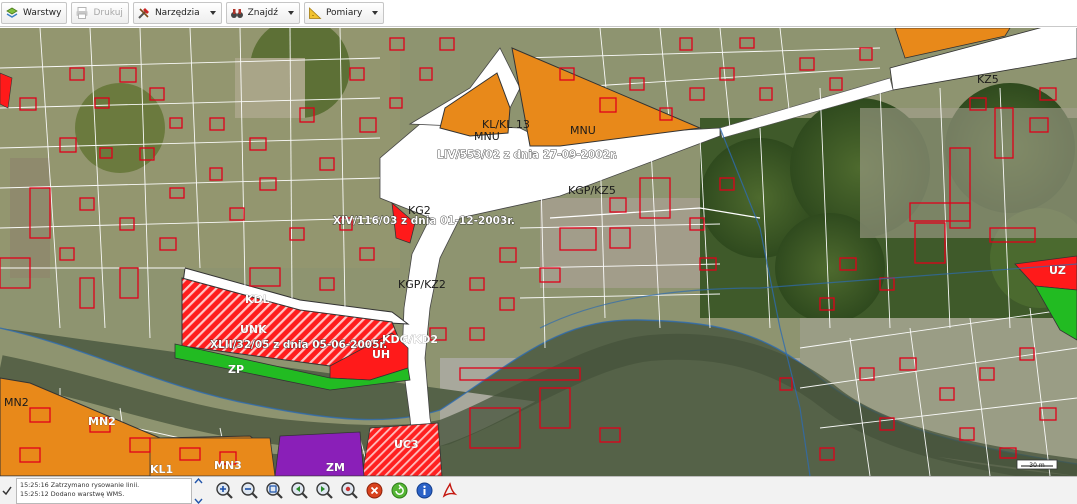  I want to click on zone-label-mnu-right: MNU, so click(583, 130).